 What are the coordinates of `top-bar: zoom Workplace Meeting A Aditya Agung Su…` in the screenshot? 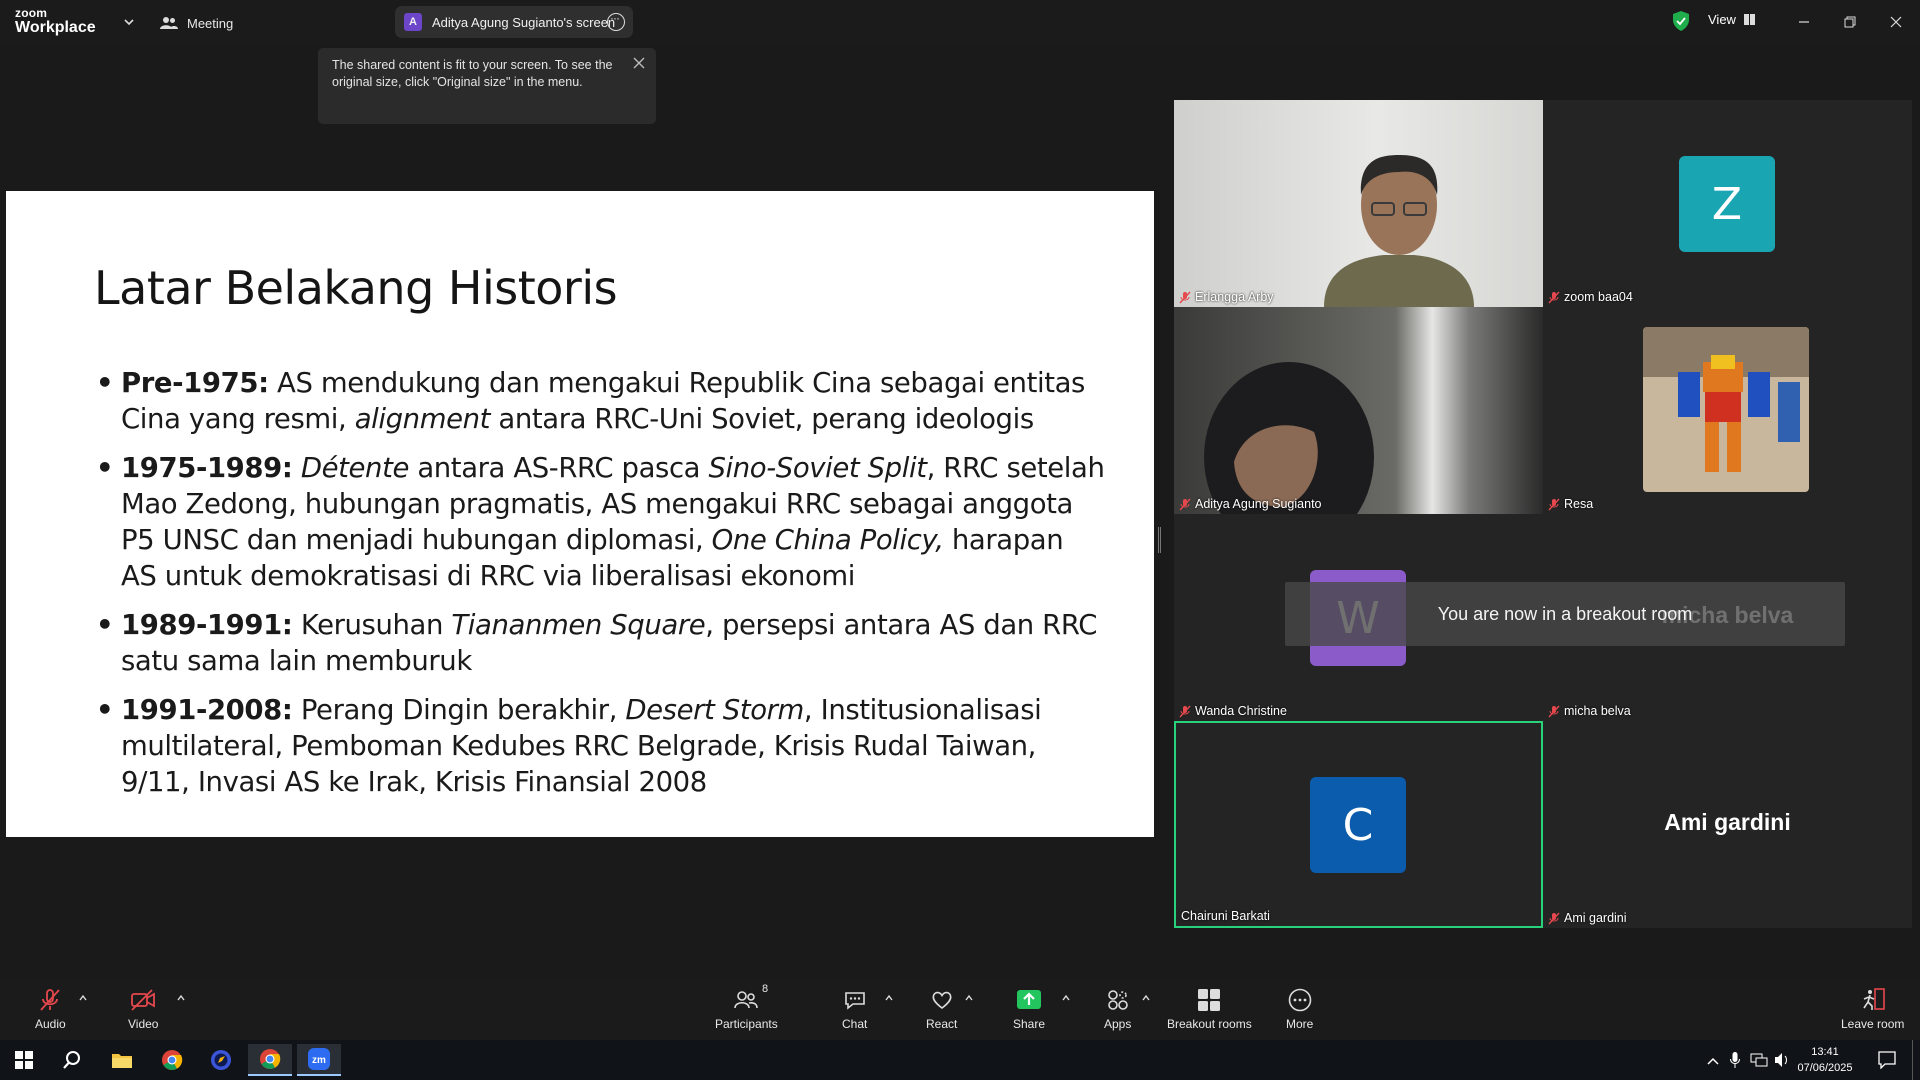 It's located at (960, 22).